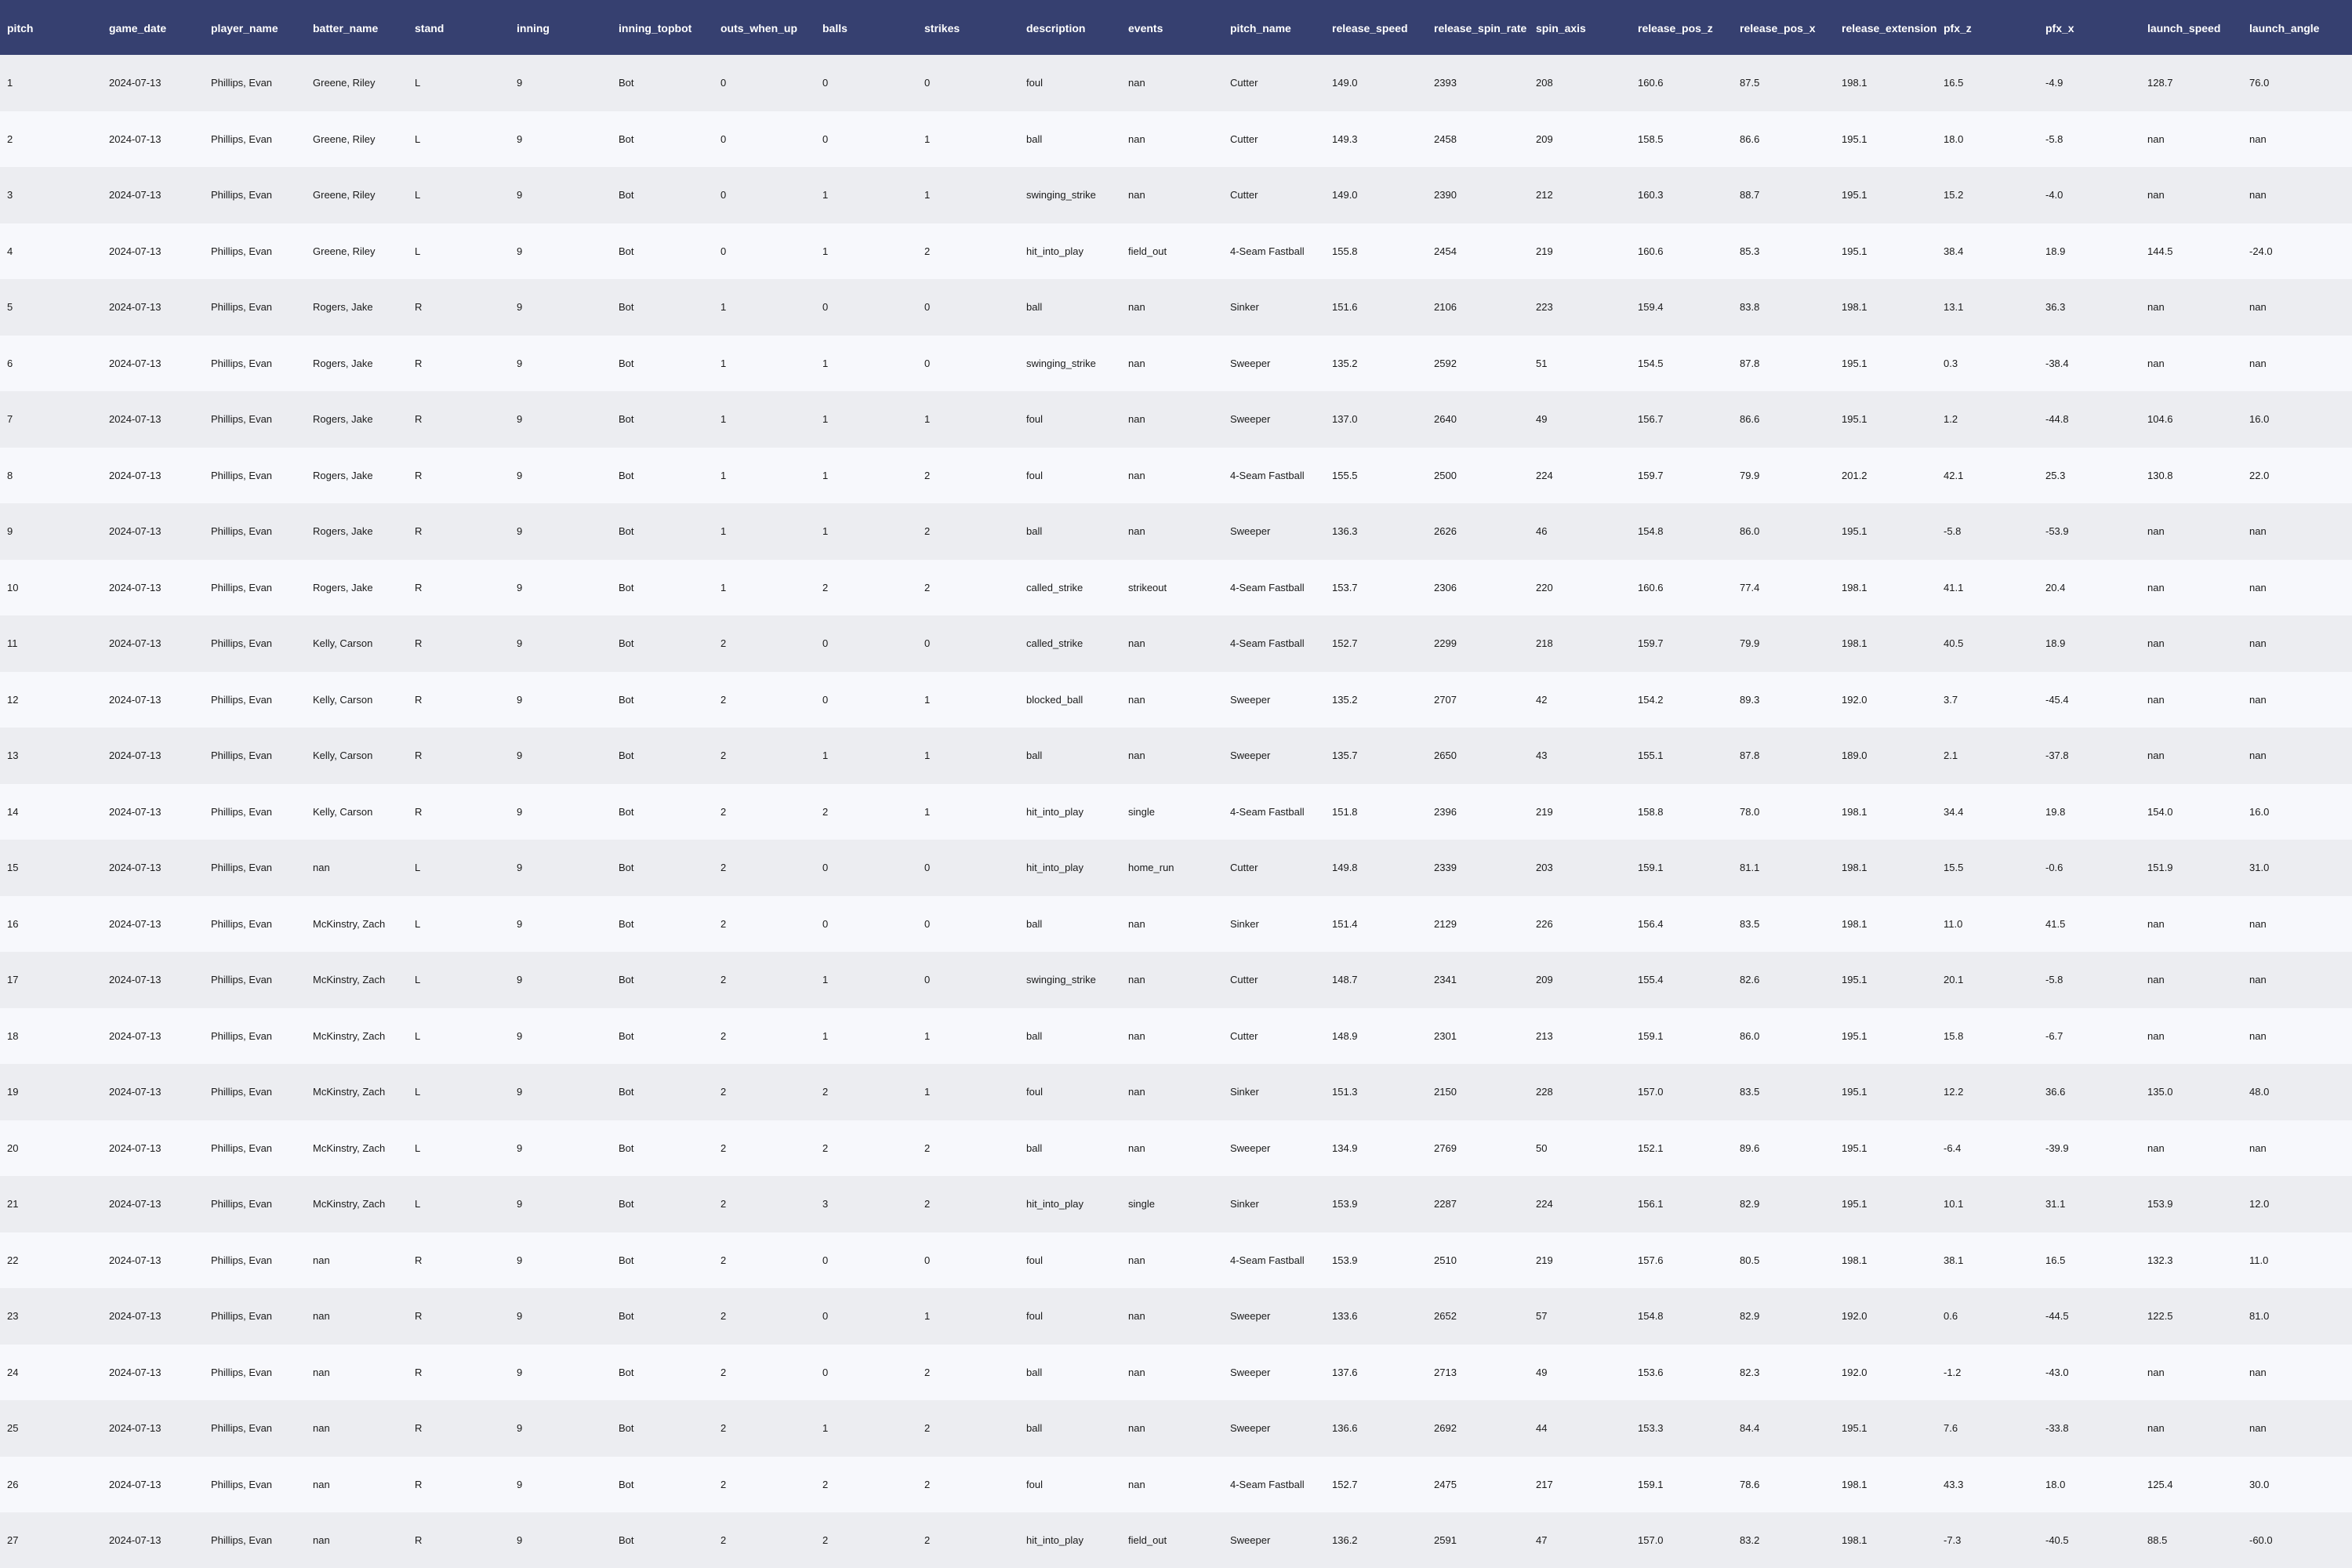 This screenshot has height=1568, width=2352. I want to click on column-header-release-spin-rate: release_spin_rate, so click(1478, 27).